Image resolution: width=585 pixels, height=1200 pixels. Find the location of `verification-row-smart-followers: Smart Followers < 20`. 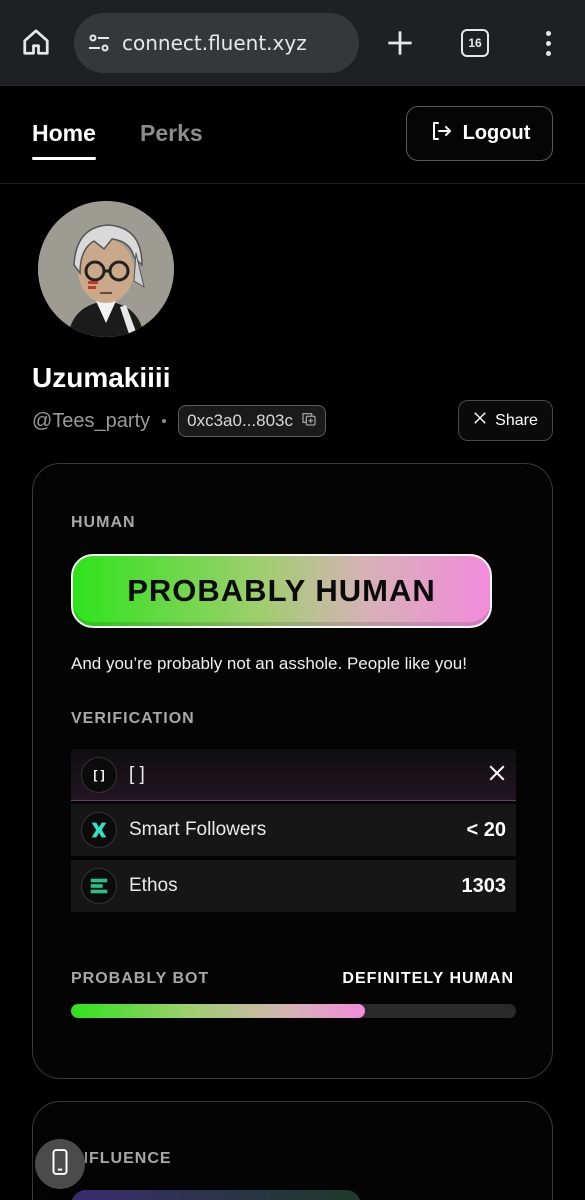

verification-row-smart-followers: Smart Followers < 20 is located at coordinates (293, 830).